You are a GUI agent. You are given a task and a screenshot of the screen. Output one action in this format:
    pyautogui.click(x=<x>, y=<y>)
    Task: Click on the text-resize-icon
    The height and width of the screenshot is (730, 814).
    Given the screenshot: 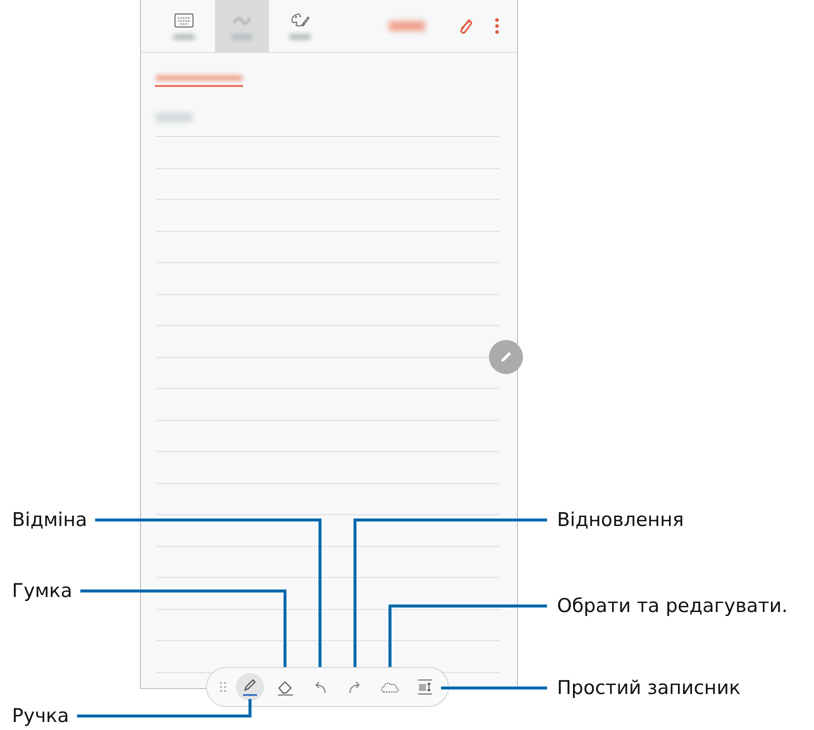 What is the action you would take?
    pyautogui.click(x=425, y=687)
    